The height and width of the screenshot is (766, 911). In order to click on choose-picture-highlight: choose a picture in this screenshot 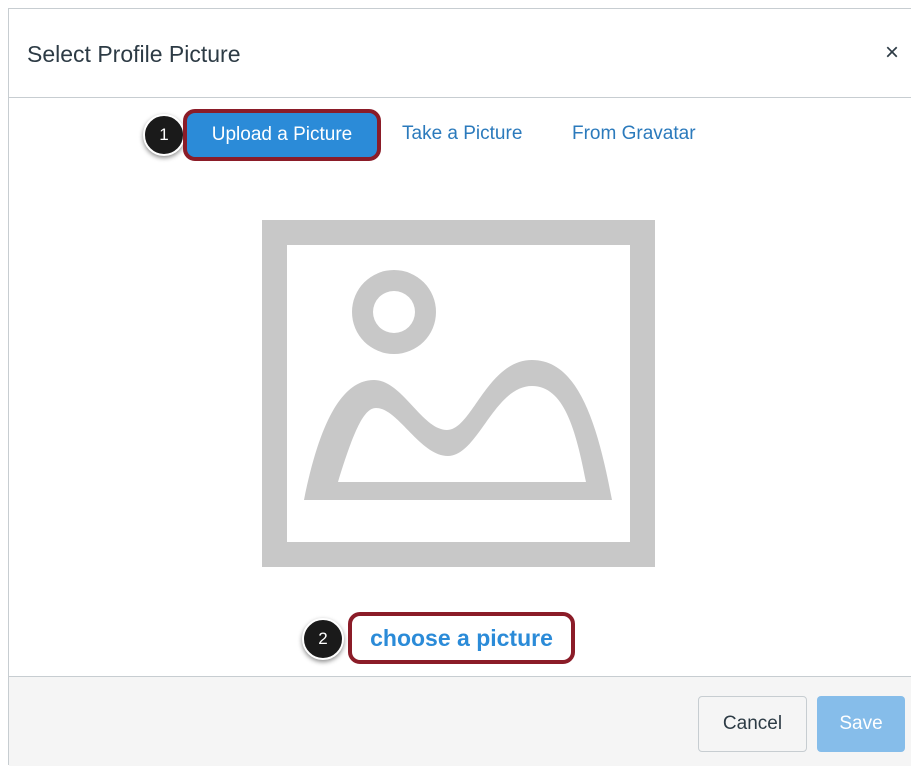, I will do `click(461, 638)`.